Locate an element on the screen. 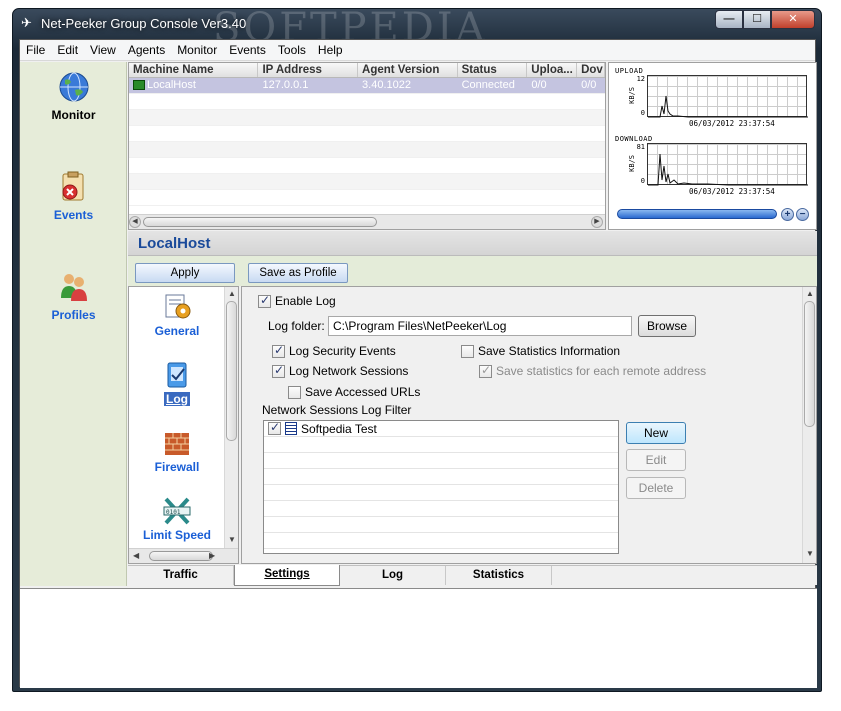 This screenshot has height=711, width=841. menu-file: File is located at coordinates (35, 50).